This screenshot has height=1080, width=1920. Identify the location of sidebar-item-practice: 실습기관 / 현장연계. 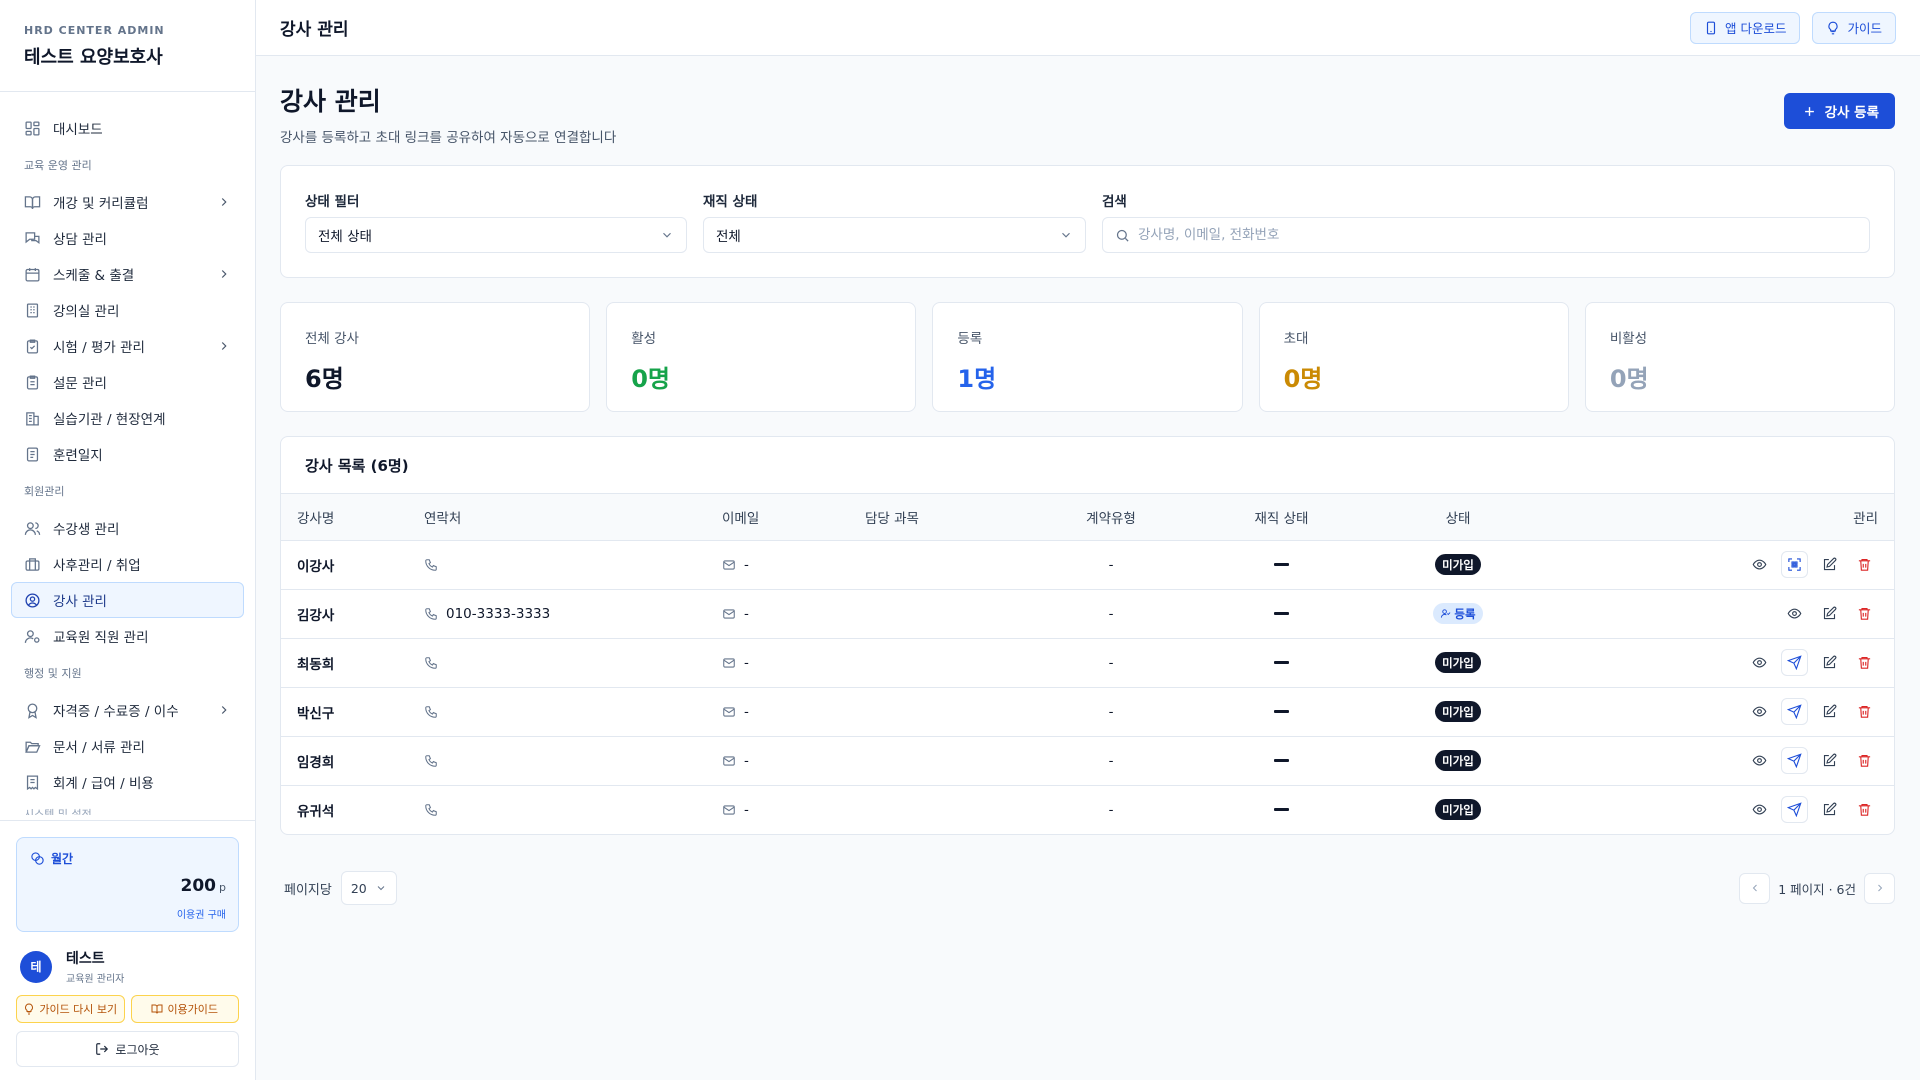
(127, 418).